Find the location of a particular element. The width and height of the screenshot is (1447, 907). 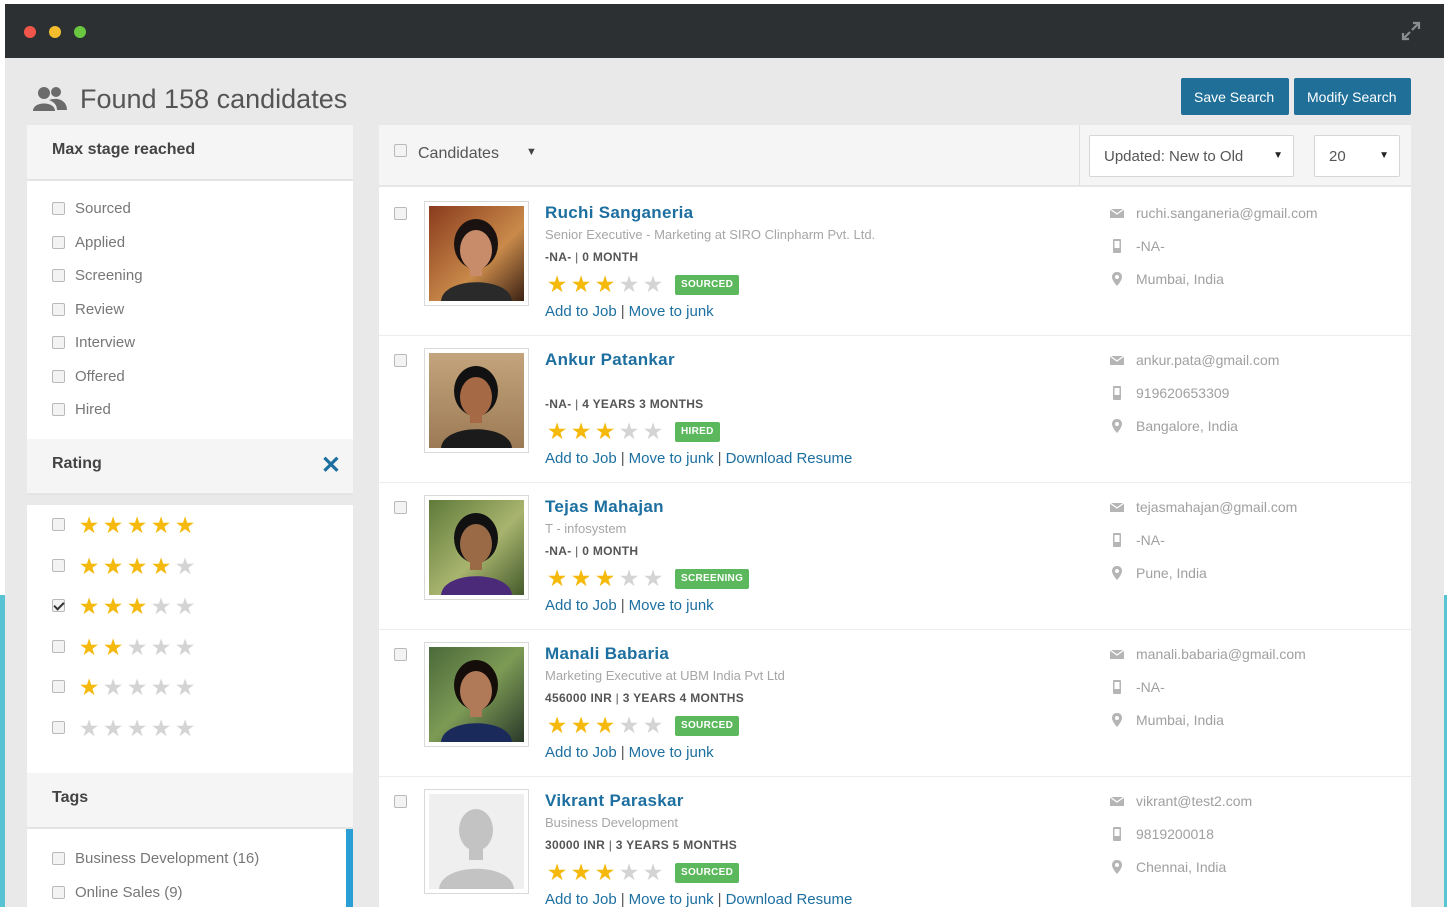

tags-filter-title: Tags is located at coordinates (70, 797).